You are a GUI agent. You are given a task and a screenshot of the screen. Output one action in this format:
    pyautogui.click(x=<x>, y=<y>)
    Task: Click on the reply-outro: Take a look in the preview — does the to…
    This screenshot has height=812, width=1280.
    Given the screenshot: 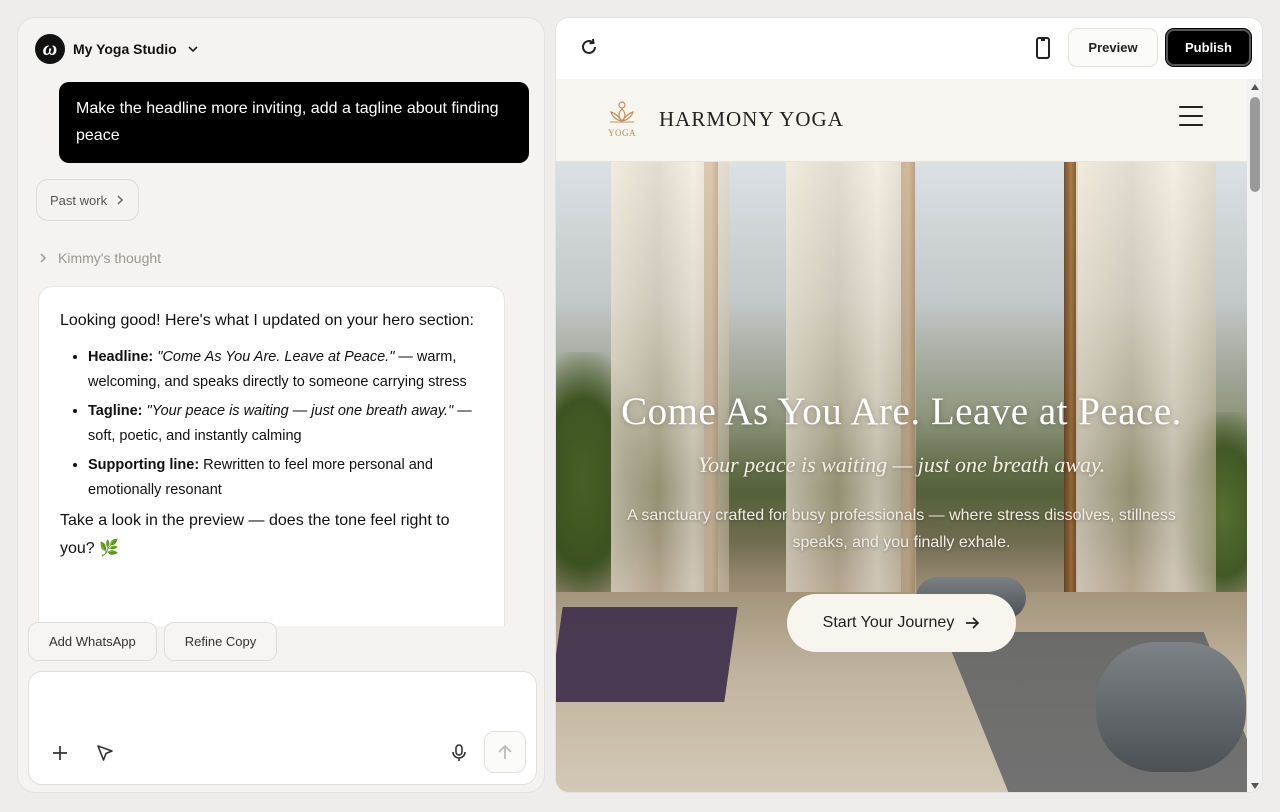 What is the action you would take?
    pyautogui.click(x=255, y=534)
    